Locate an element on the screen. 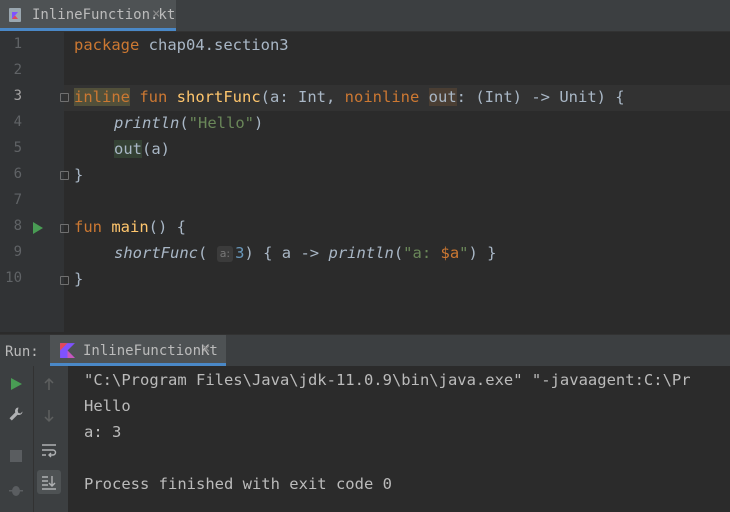 The image size is (730, 512). run-icon is located at coordinates (16, 384).